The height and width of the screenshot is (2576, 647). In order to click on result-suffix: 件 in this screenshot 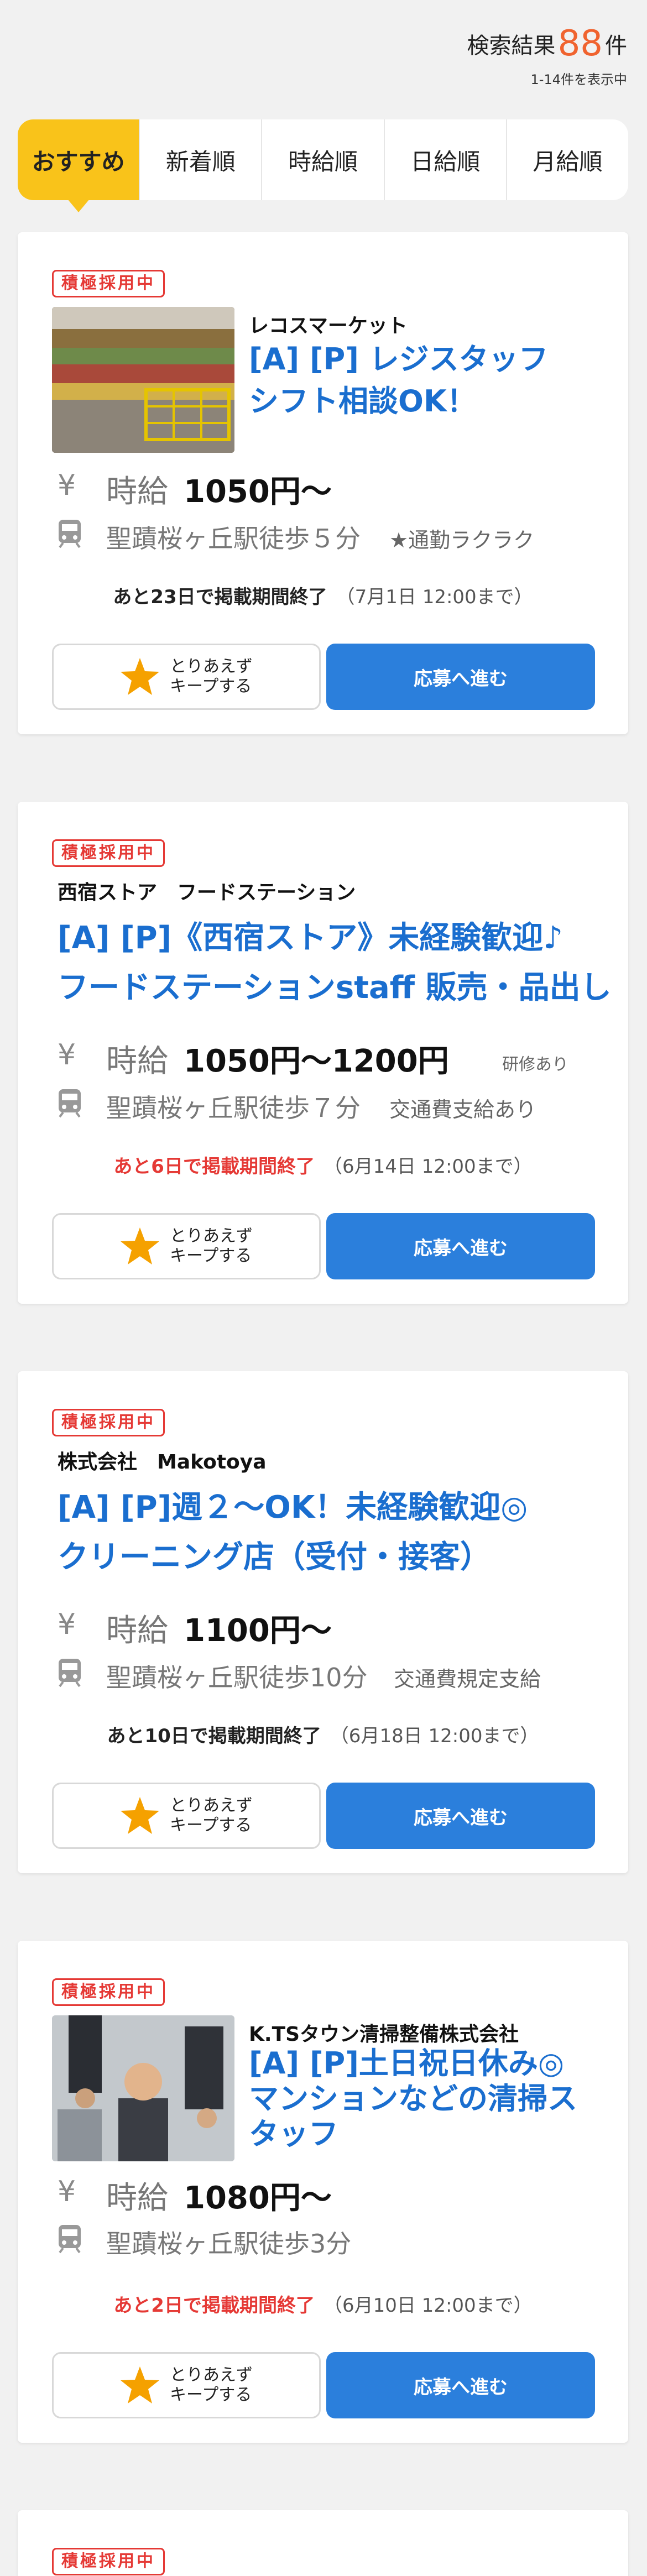, I will do `click(616, 46)`.